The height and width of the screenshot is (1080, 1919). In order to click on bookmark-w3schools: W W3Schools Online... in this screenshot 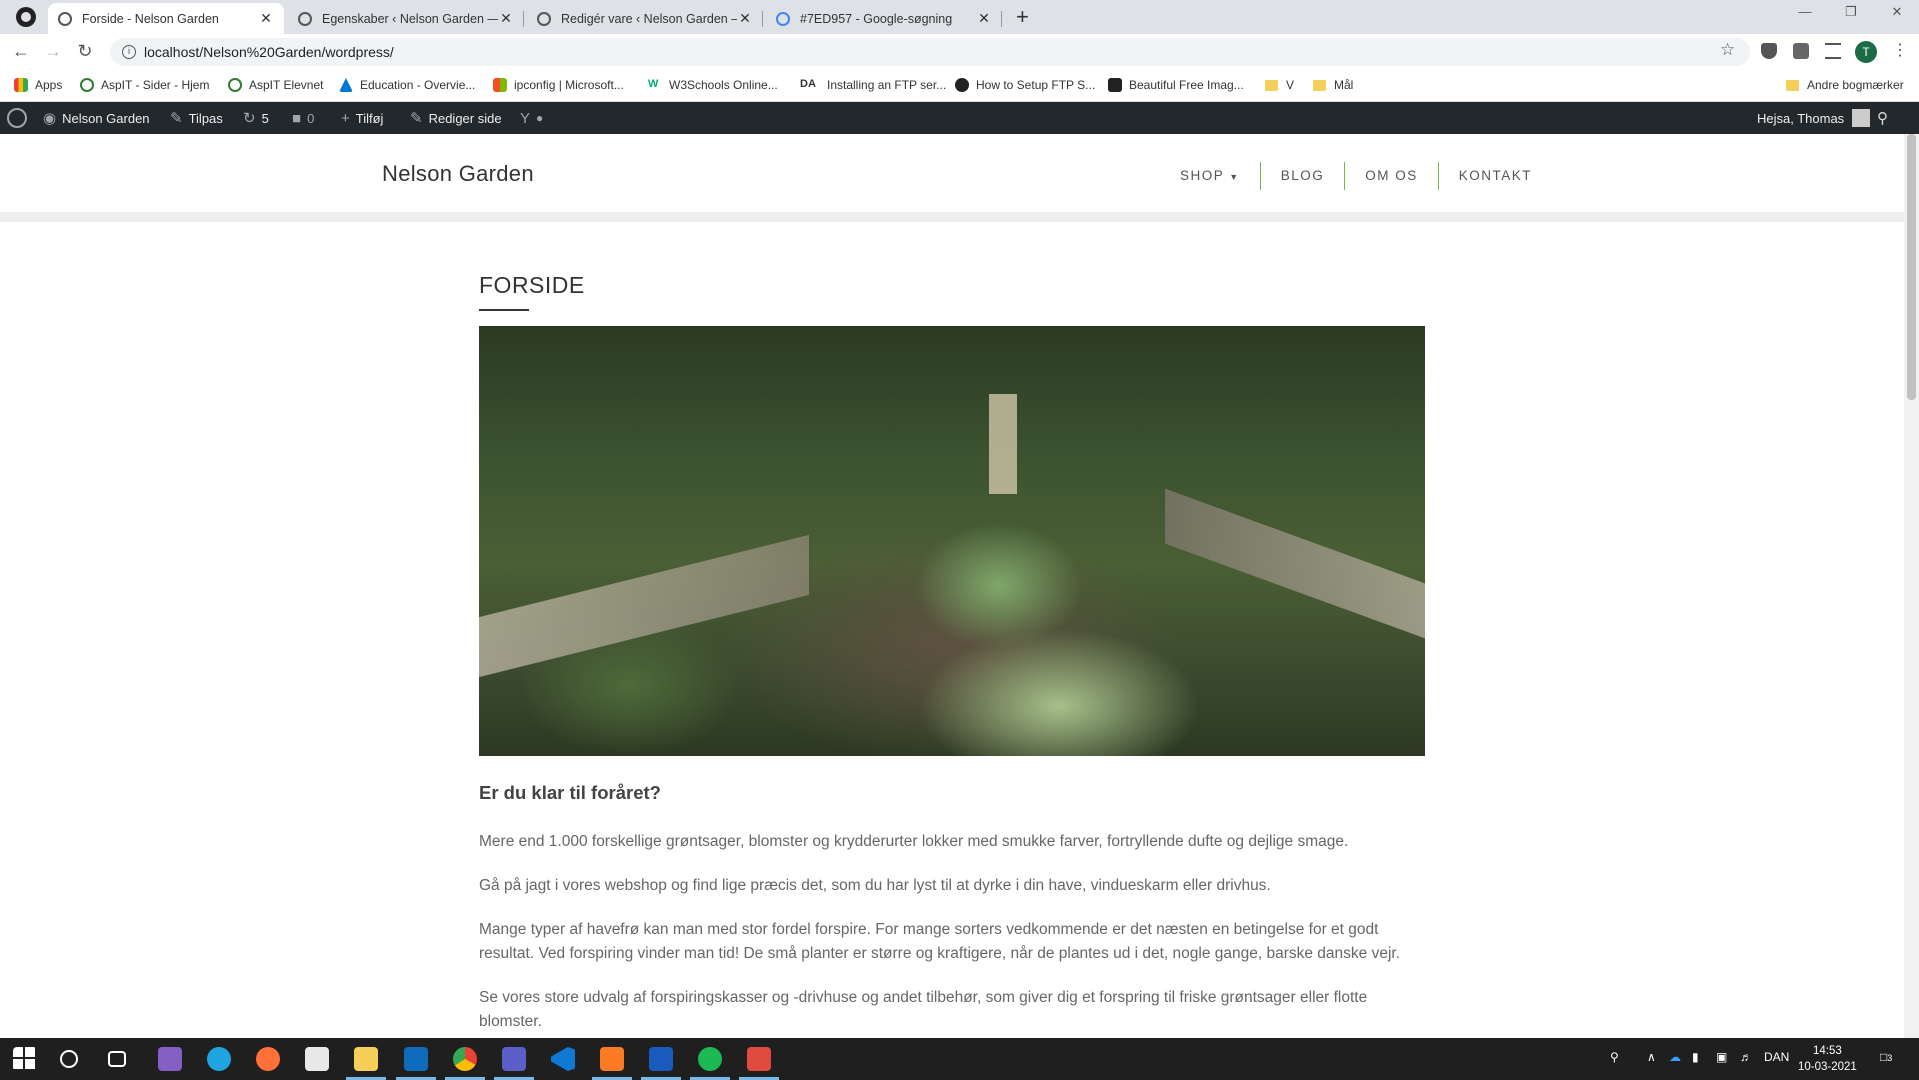, I will do `click(713, 85)`.